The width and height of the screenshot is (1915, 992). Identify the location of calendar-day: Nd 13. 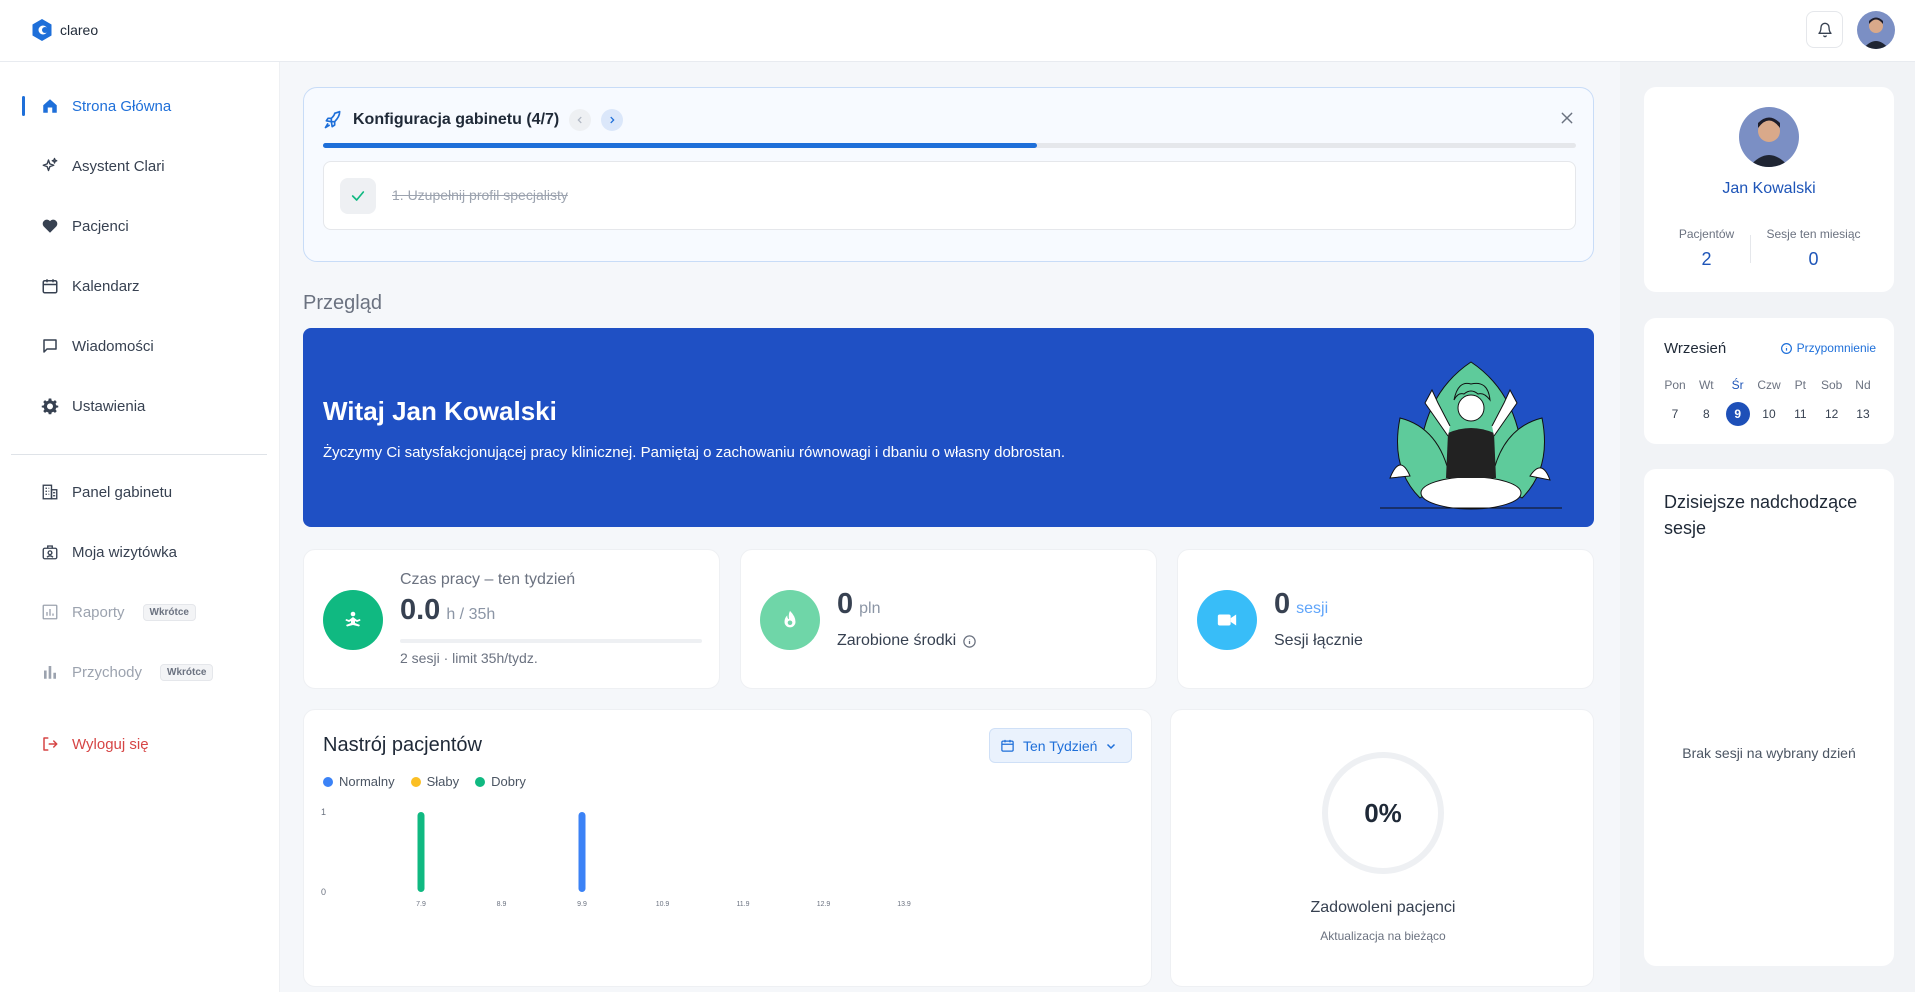
(1863, 402).